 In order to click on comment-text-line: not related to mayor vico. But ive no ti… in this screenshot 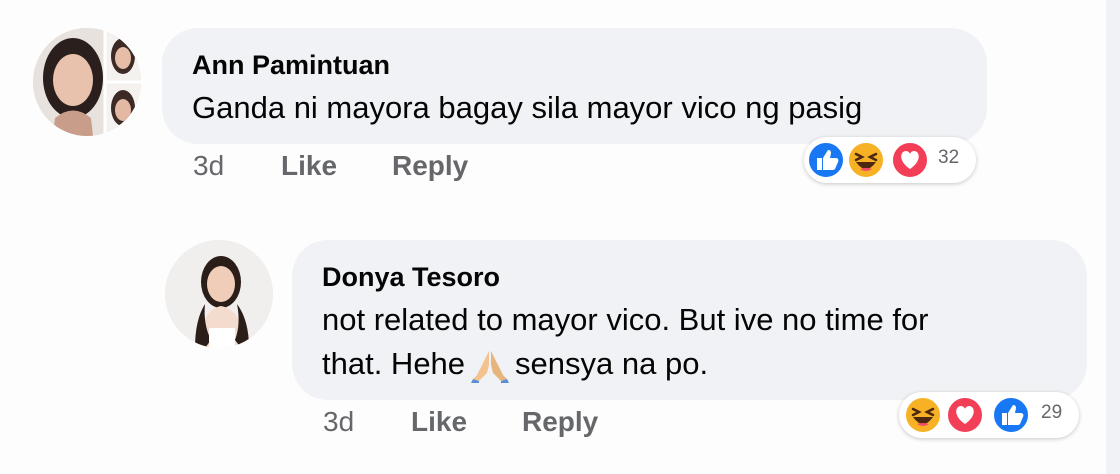, I will do `click(625, 319)`.